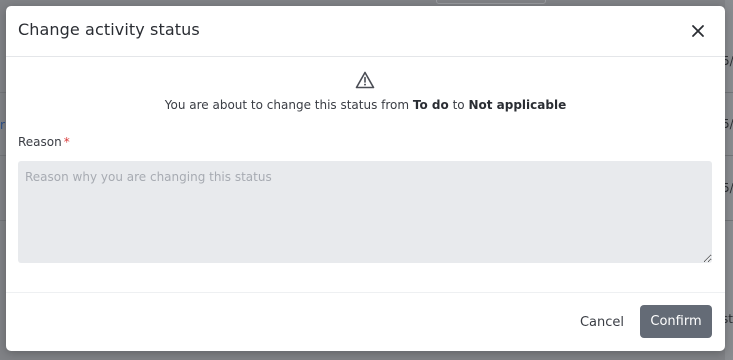 The image size is (733, 360). I want to click on reason-label-text: Reason, so click(40, 142).